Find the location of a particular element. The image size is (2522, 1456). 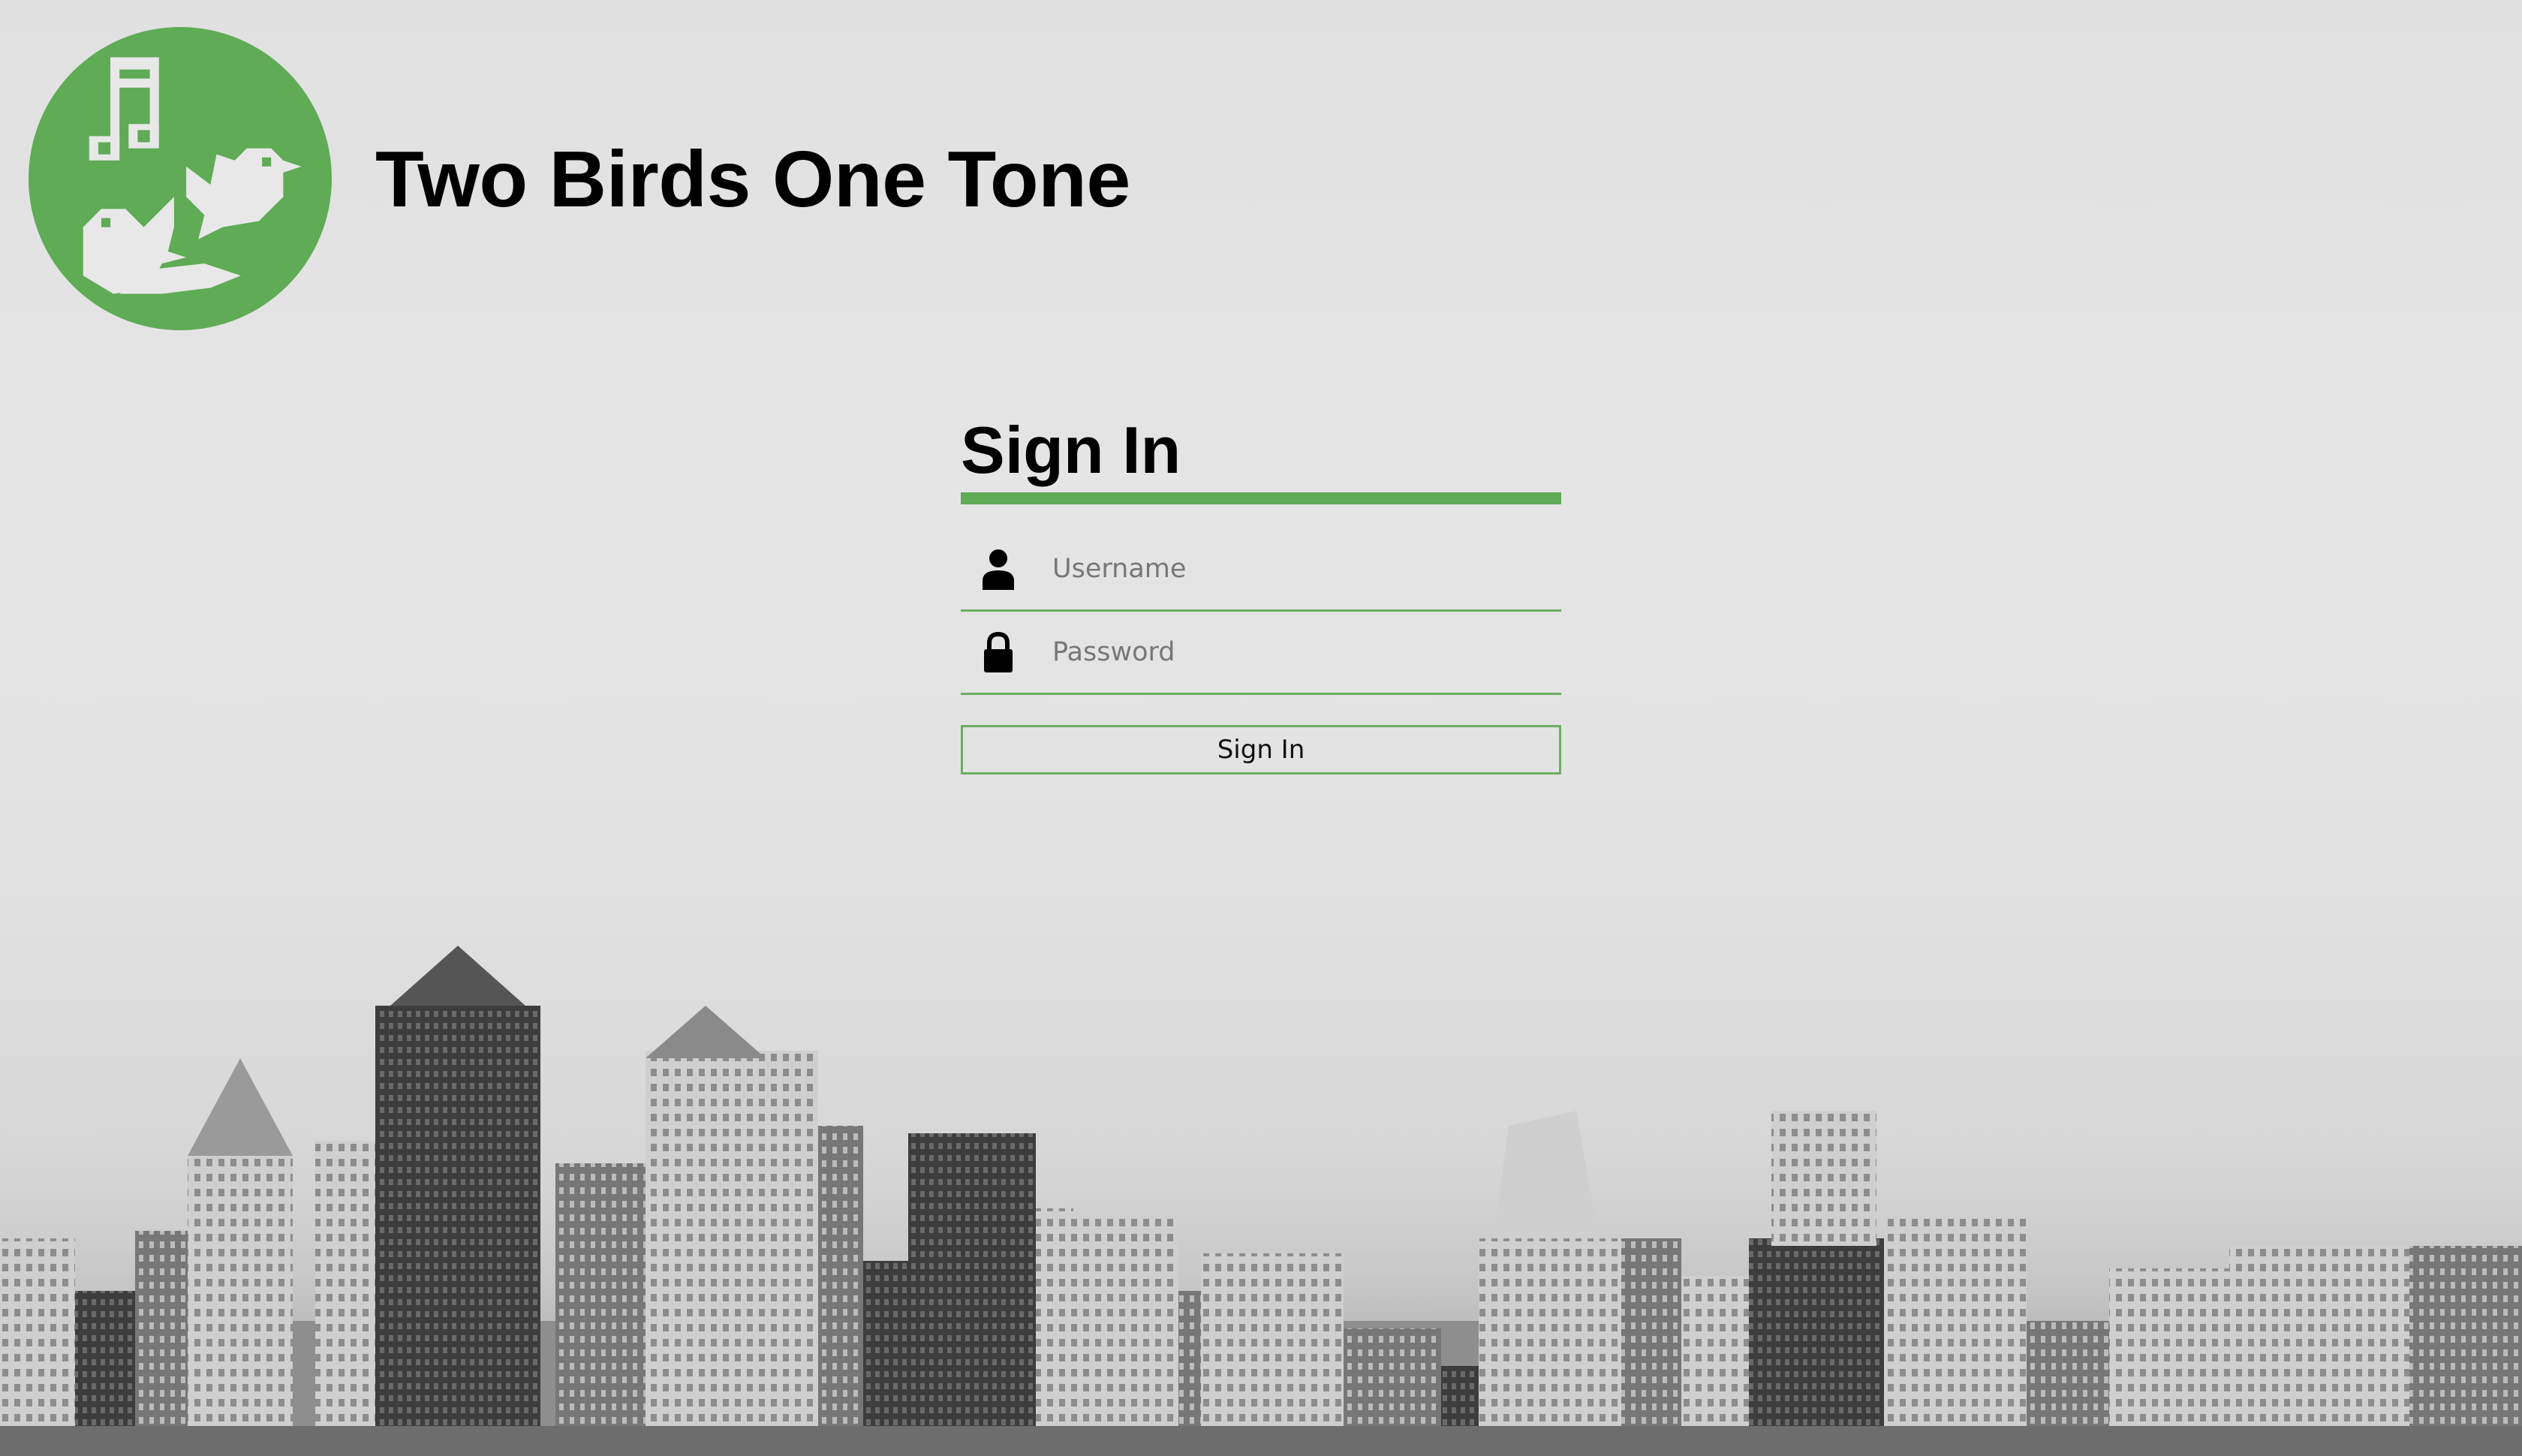

username-input is located at coordinates (1292, 569).